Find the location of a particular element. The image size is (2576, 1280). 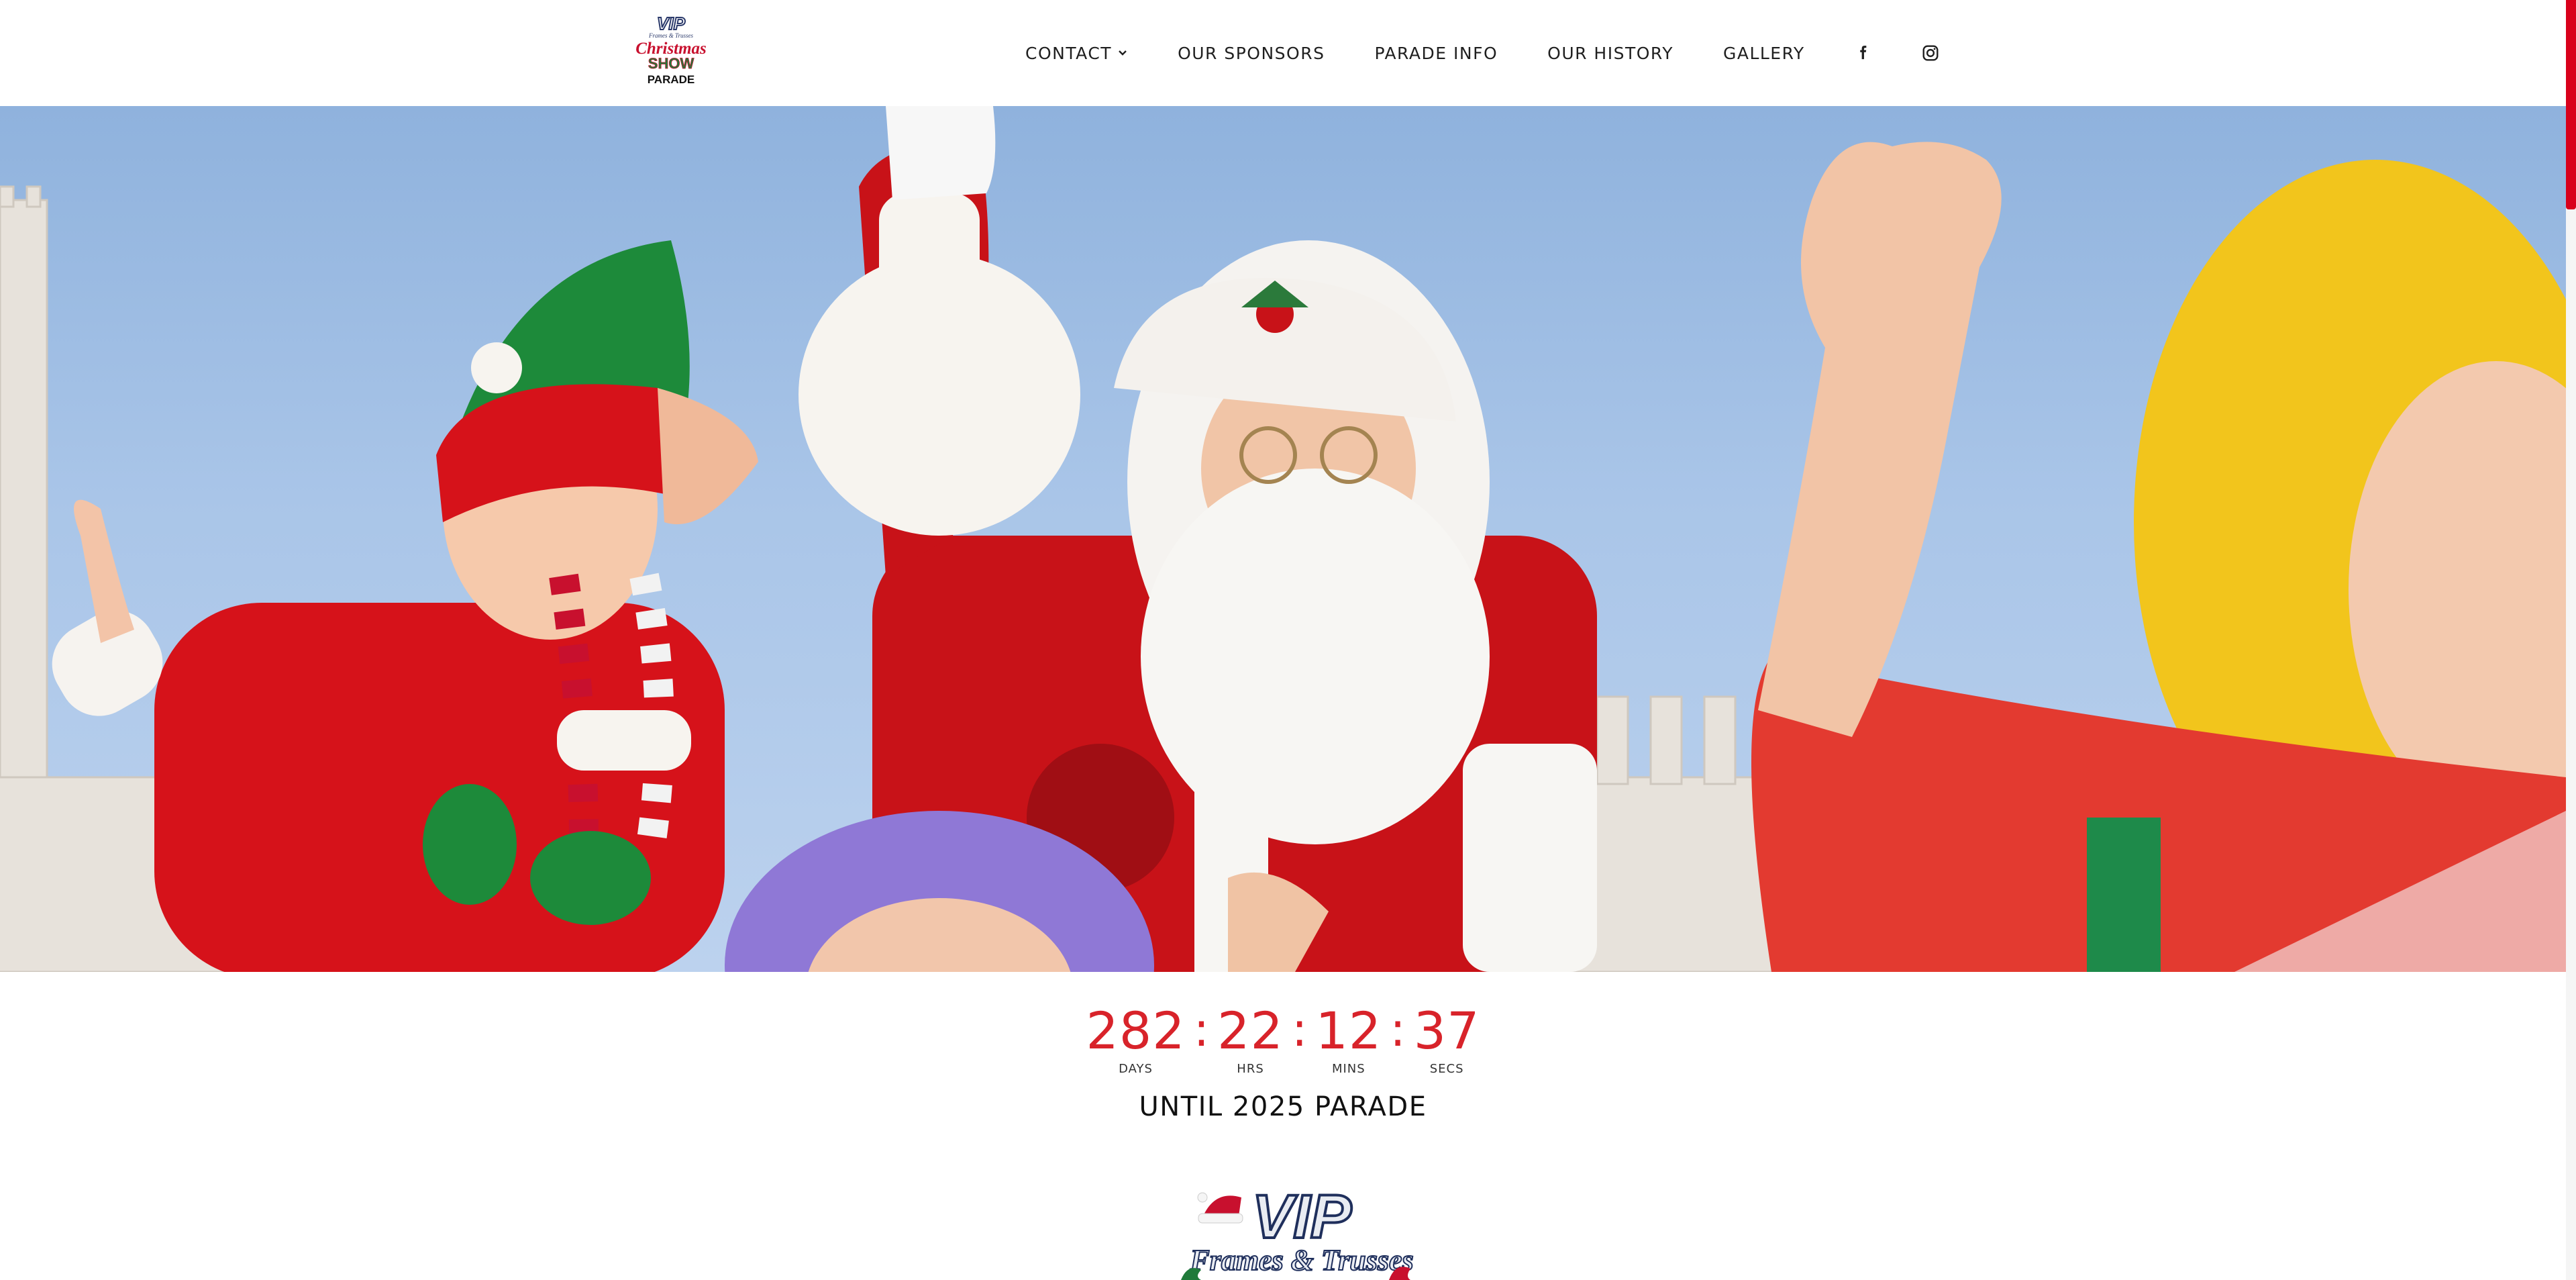

instagram-icon is located at coordinates (1930, 53).